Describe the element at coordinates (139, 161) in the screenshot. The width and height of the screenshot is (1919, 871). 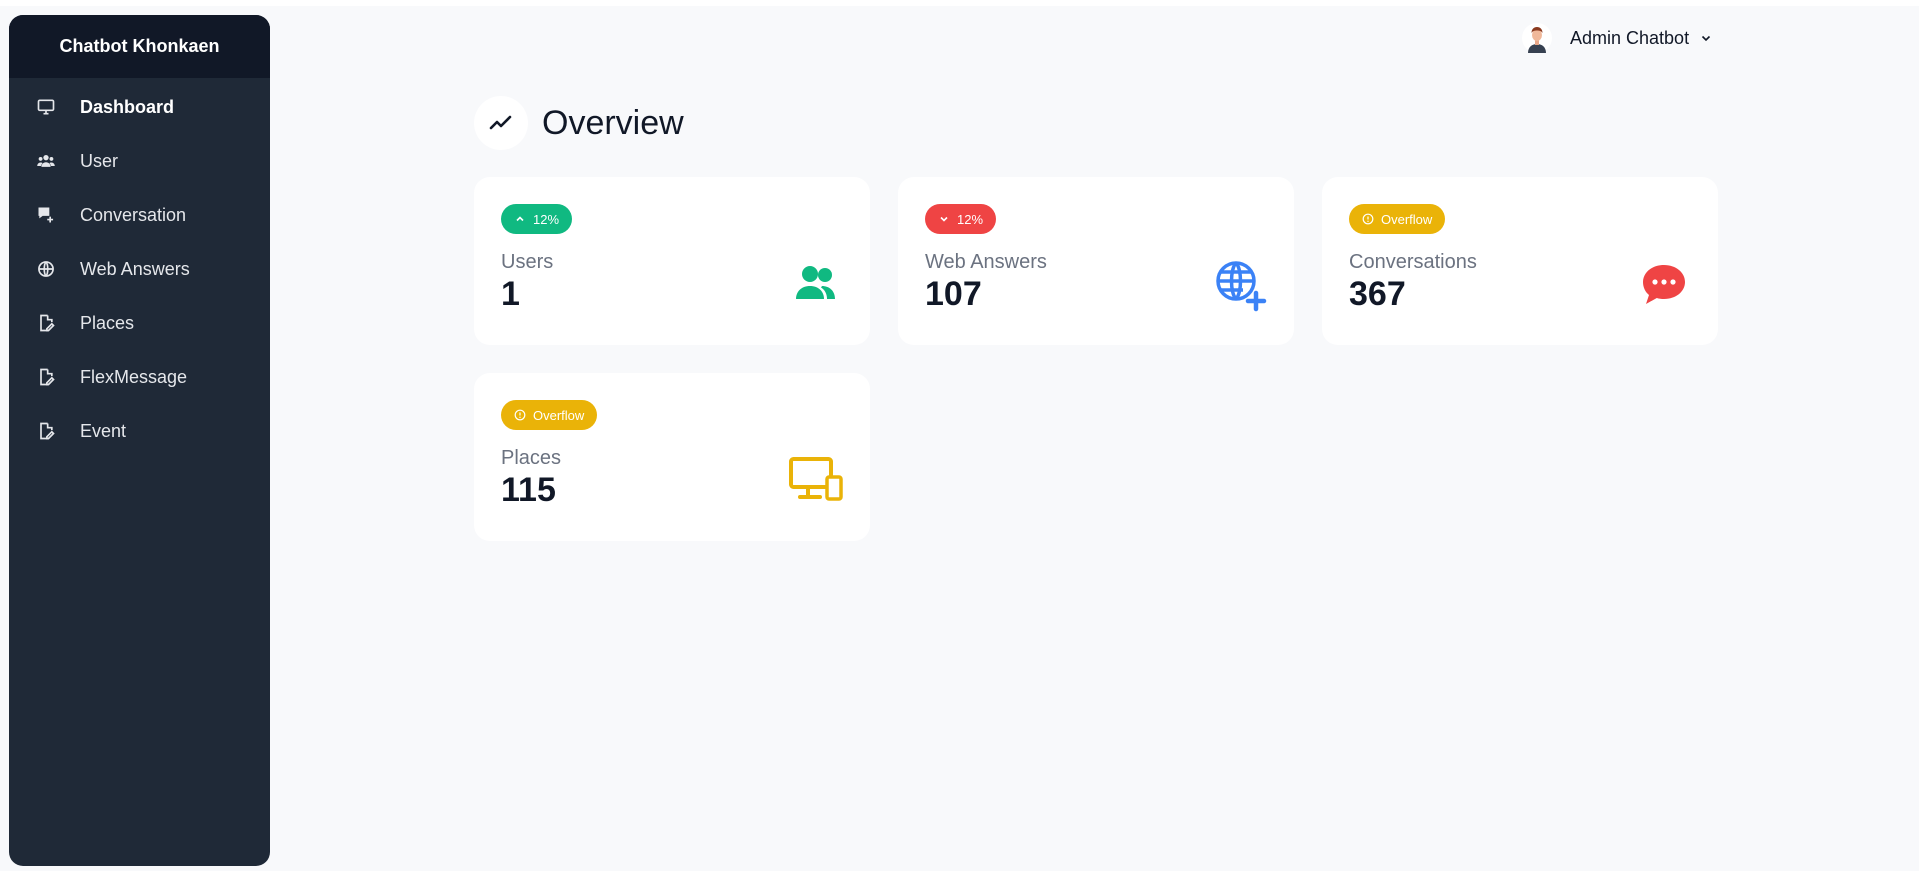
I see `sidebar-item-user: User` at that location.